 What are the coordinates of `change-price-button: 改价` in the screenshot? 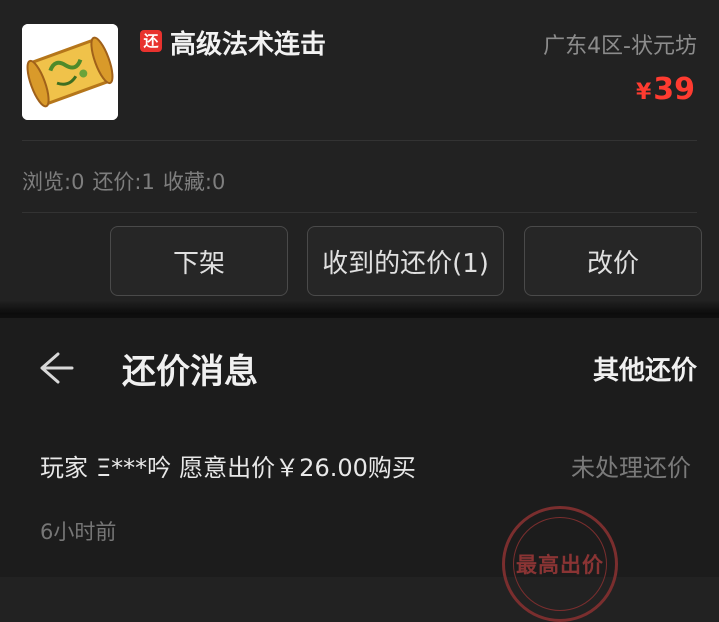 It's located at (613, 261).